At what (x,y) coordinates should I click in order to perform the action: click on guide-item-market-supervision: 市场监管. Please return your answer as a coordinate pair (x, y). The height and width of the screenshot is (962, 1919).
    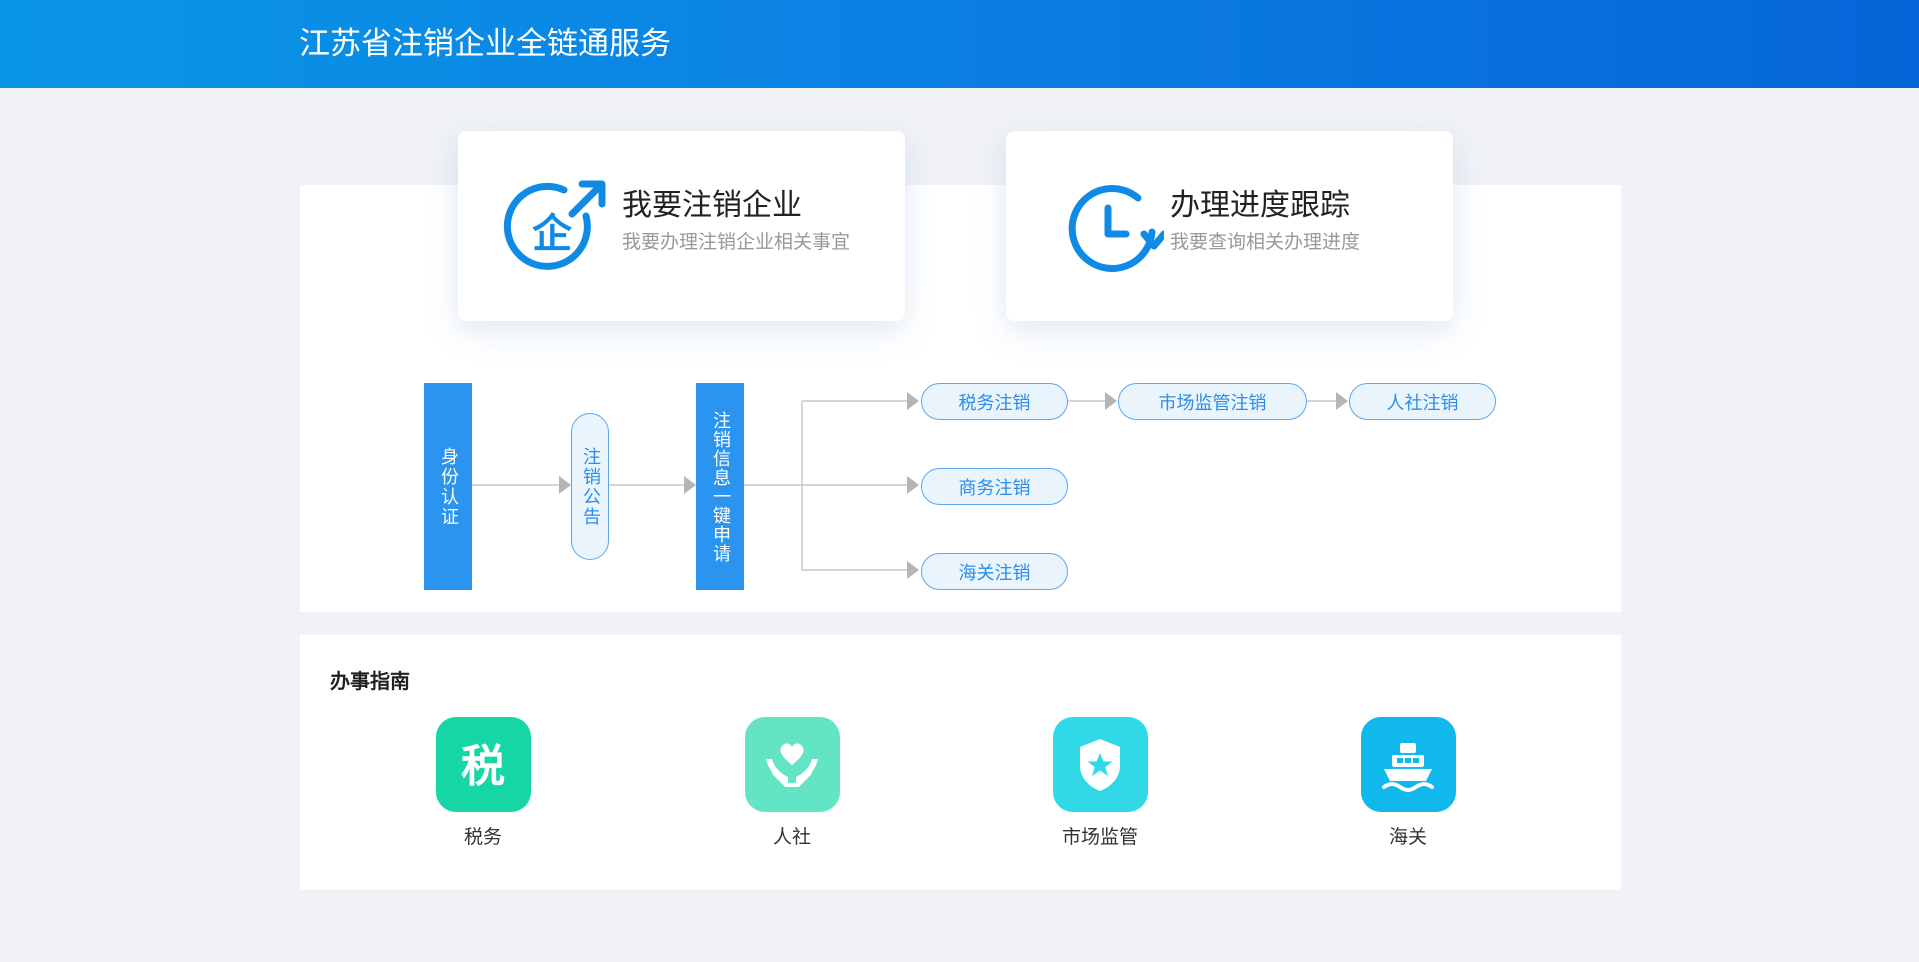
    Looking at the image, I should click on (1100, 783).